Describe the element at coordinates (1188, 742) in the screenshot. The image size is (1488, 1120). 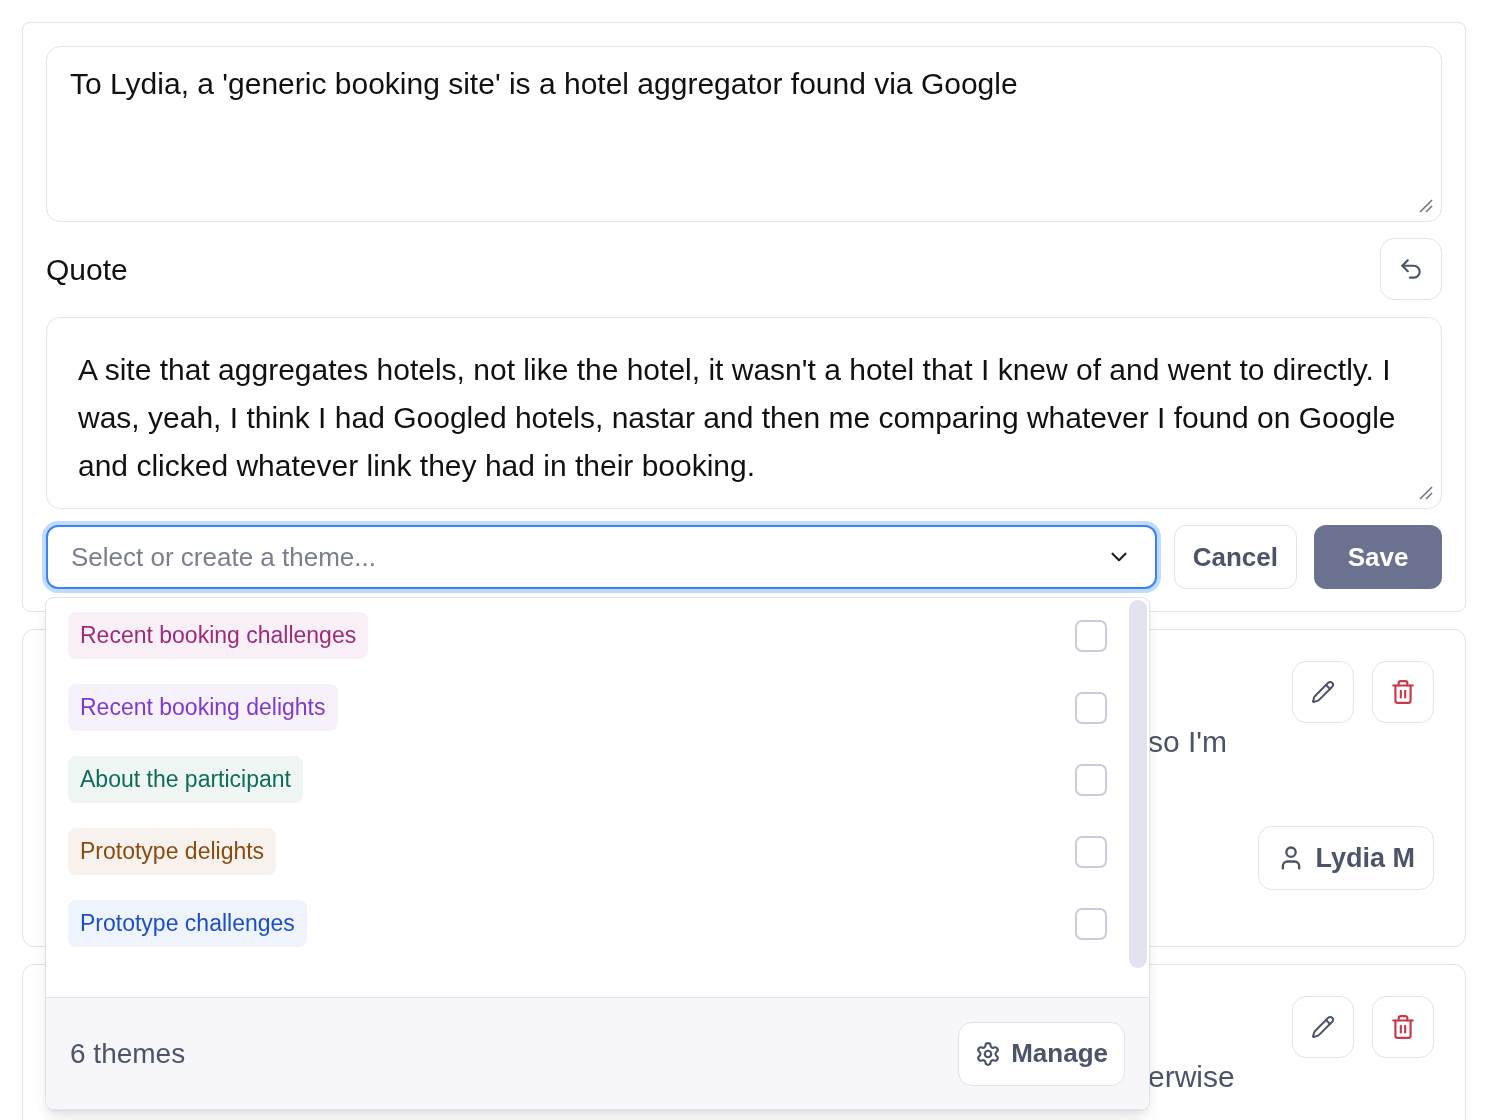
I see `quote-text: so I'm` at that location.